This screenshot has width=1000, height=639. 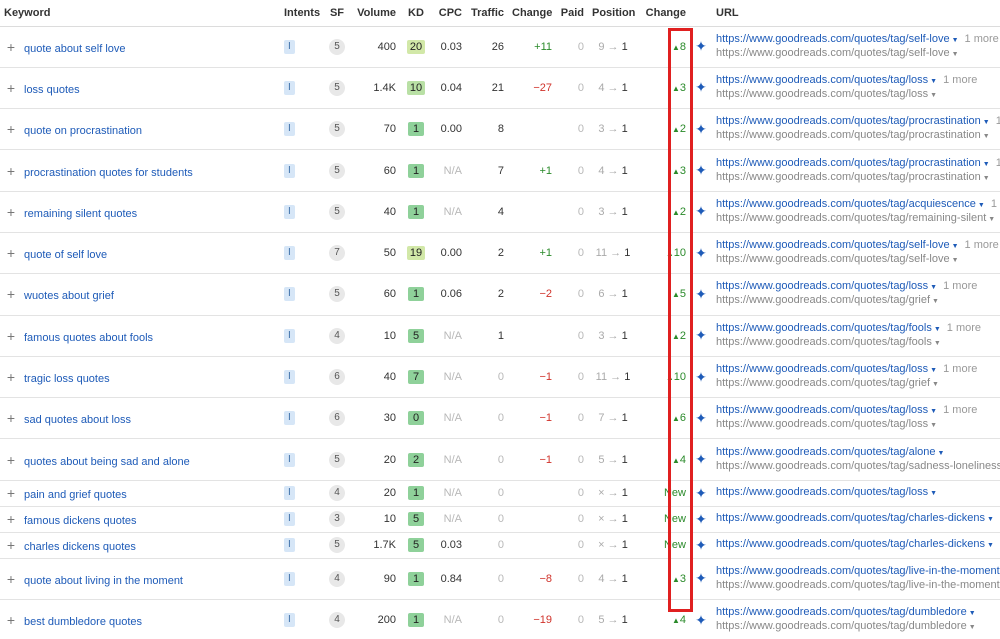 I want to click on col-change: Change, so click(x=532, y=13).